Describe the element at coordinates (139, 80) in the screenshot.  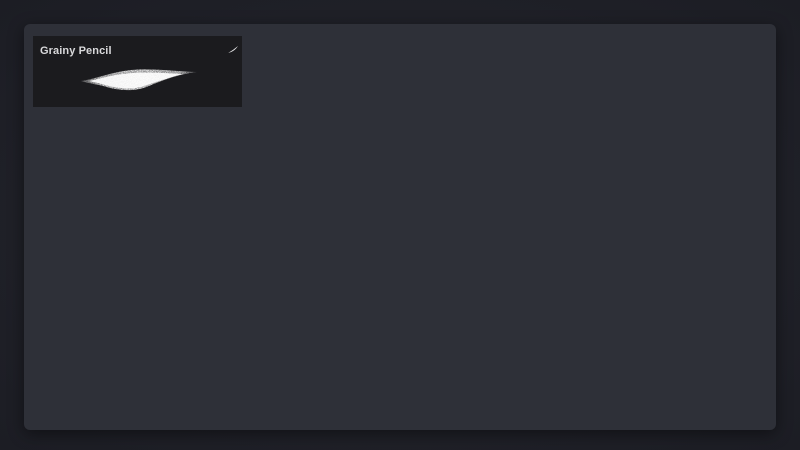
I see `grainy-stroke-preview` at that location.